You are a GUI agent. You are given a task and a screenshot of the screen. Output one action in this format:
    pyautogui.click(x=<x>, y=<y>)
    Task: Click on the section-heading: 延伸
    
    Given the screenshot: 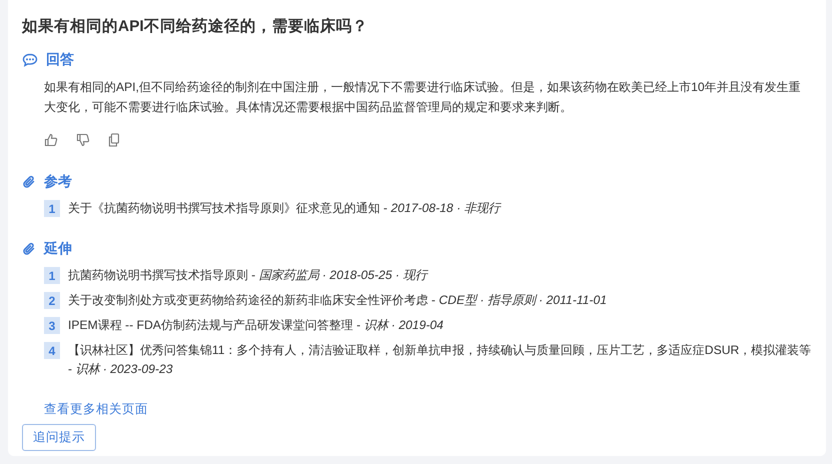 What is the action you would take?
    pyautogui.click(x=58, y=249)
    